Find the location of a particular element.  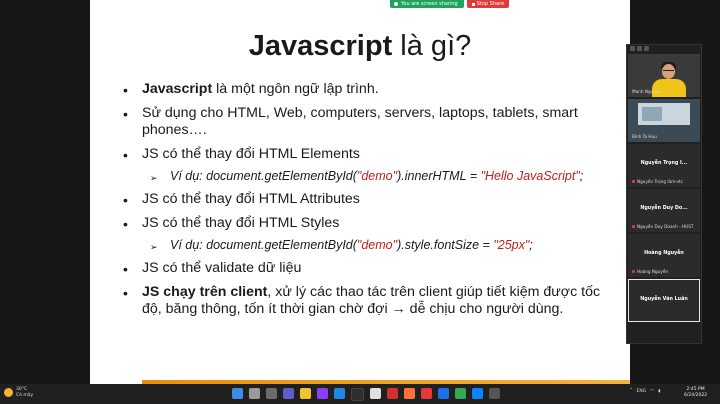

code-string: "Hello JavaScript" is located at coordinates (530, 176).